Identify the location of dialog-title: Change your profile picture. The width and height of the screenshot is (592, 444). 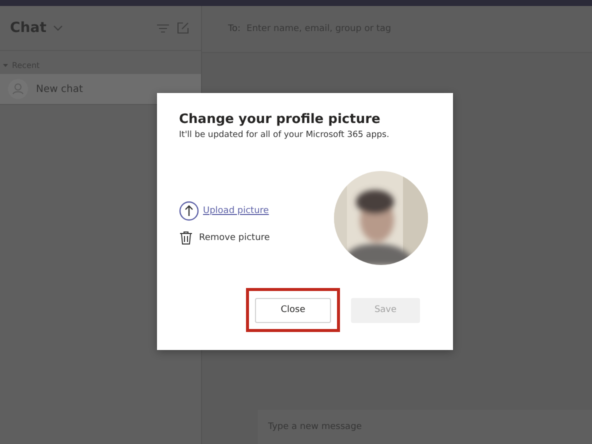
(280, 119).